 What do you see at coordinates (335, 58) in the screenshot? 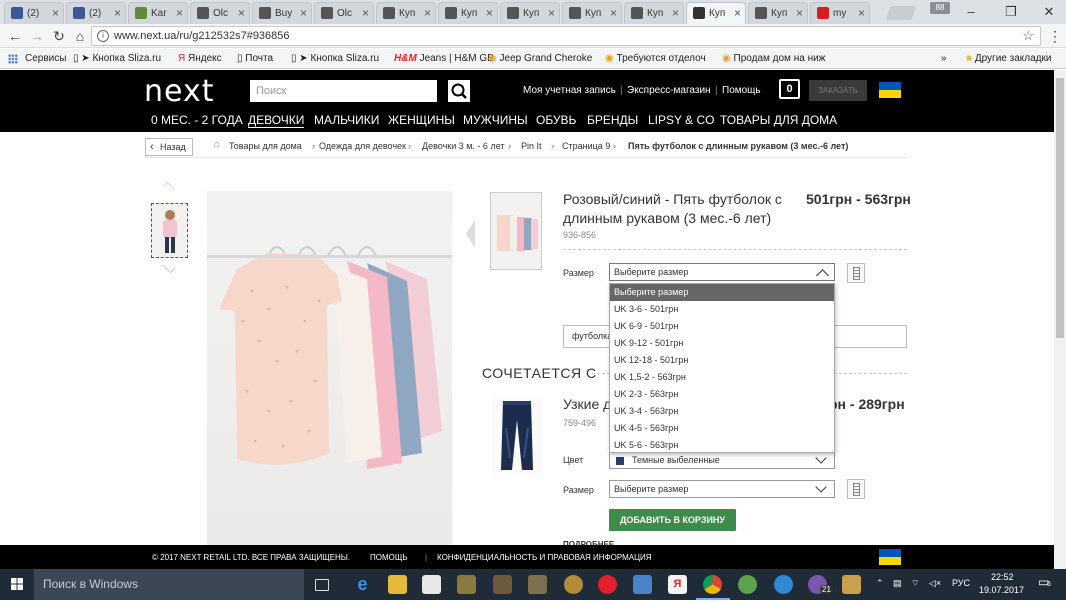
I see `bookmark-sliza-2: ▯ ➤ Кнопка Sliza.ru` at bounding box center [335, 58].